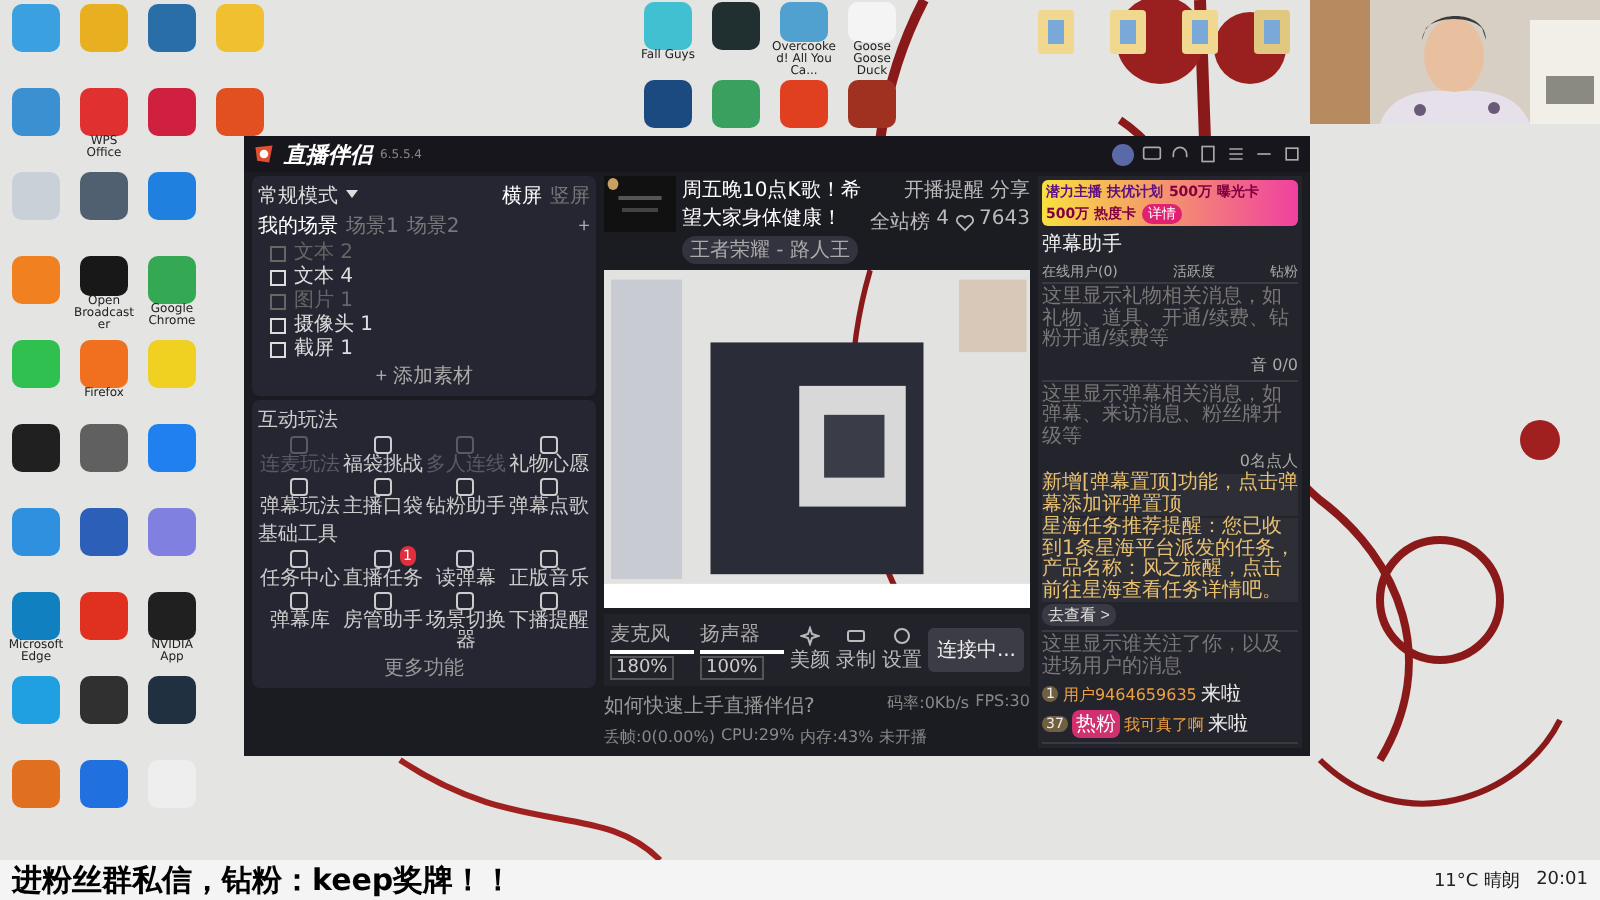  What do you see at coordinates (1477, 880) in the screenshot?
I see `weather-text: 11°C 晴朗` at bounding box center [1477, 880].